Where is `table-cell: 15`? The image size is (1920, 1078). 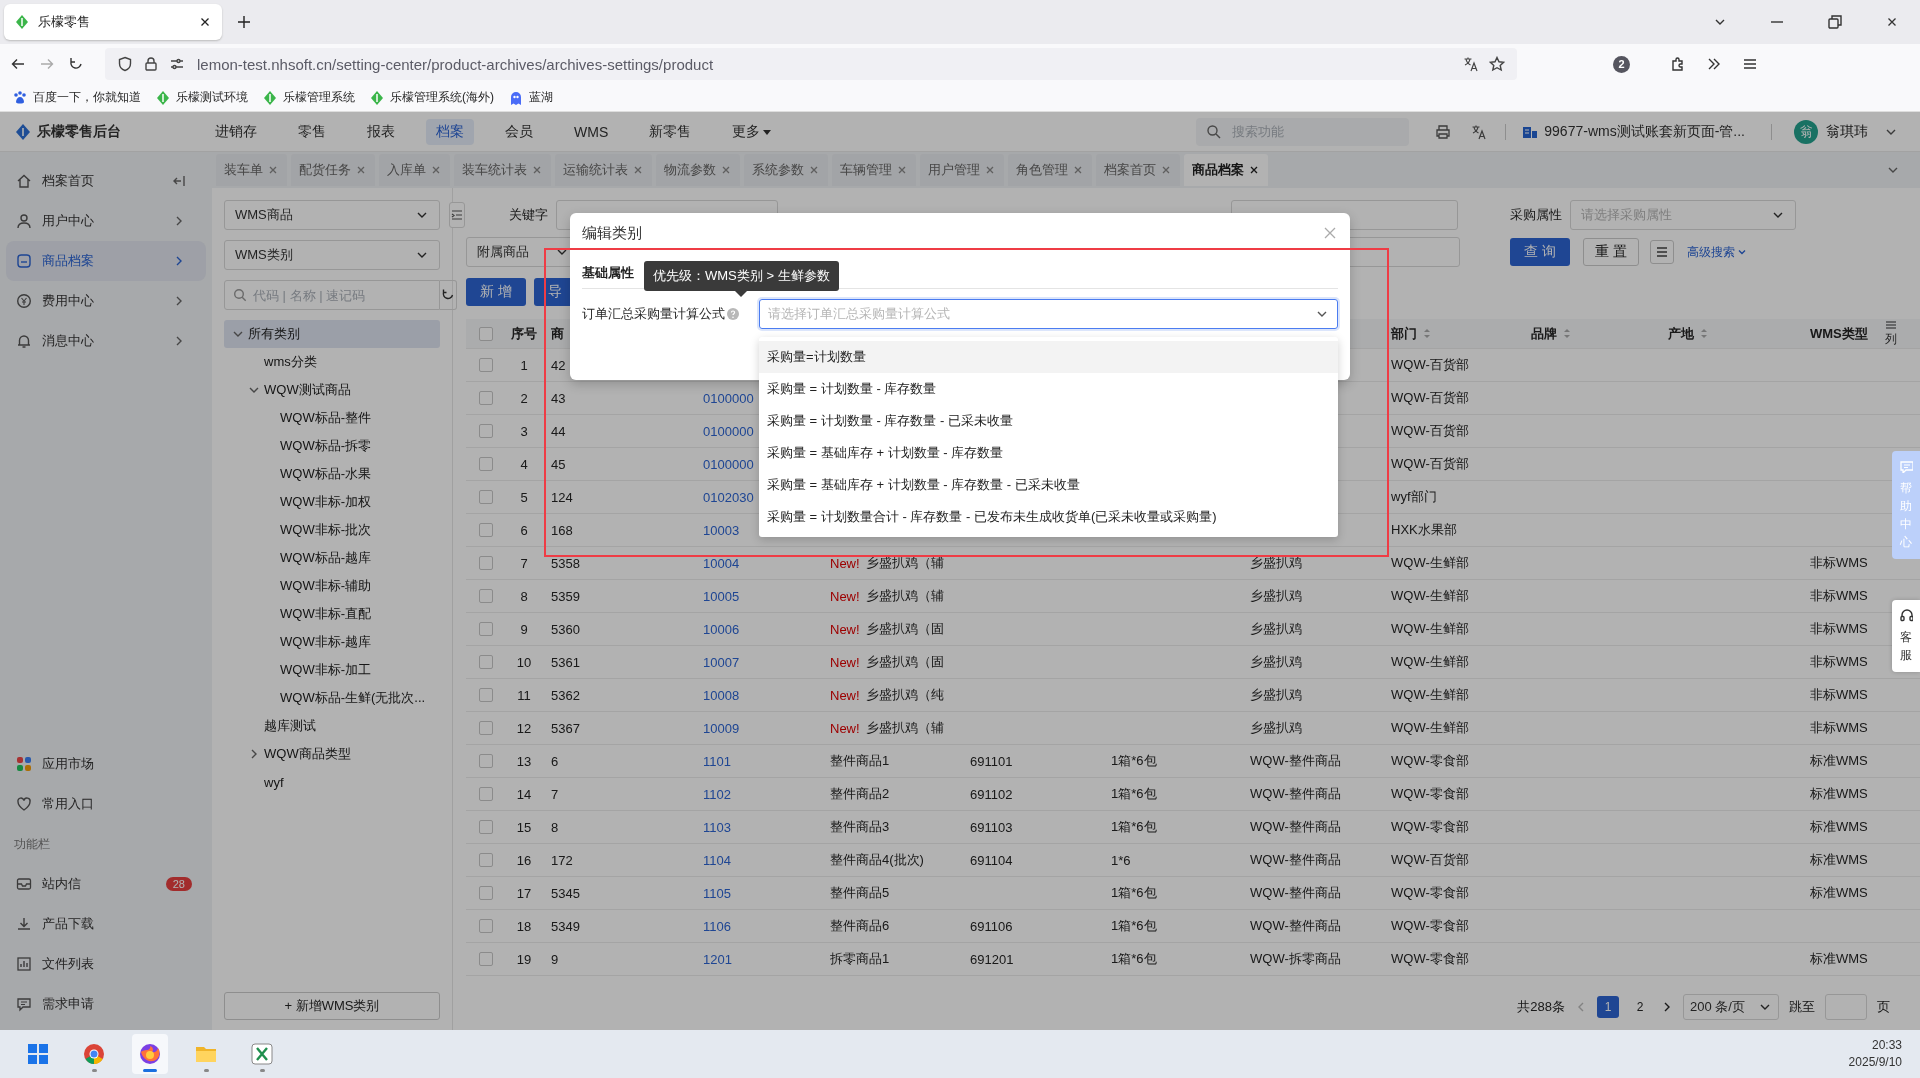 table-cell: 15 is located at coordinates (524, 827).